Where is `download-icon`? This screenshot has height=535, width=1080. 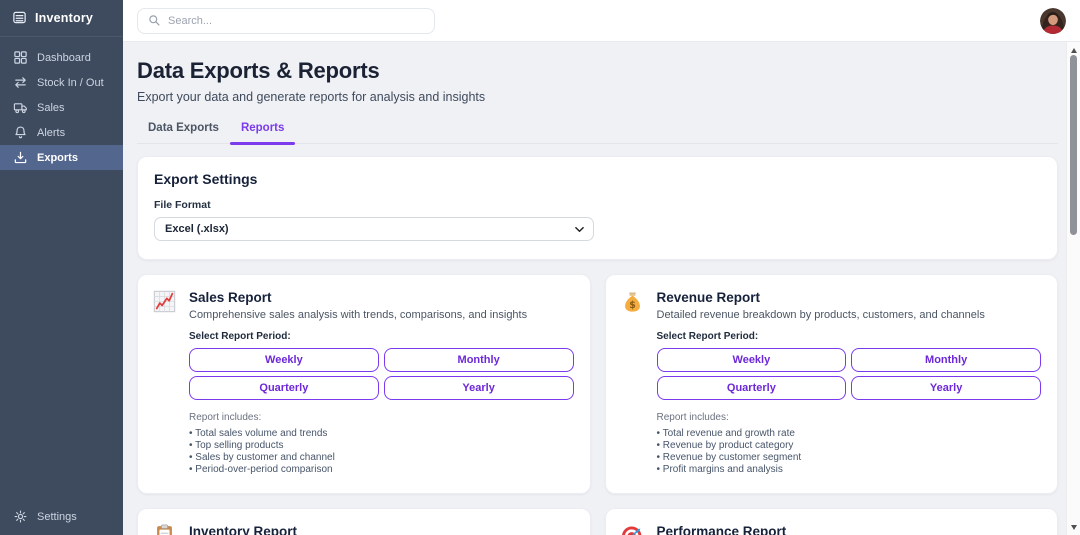
download-icon is located at coordinates (20, 157).